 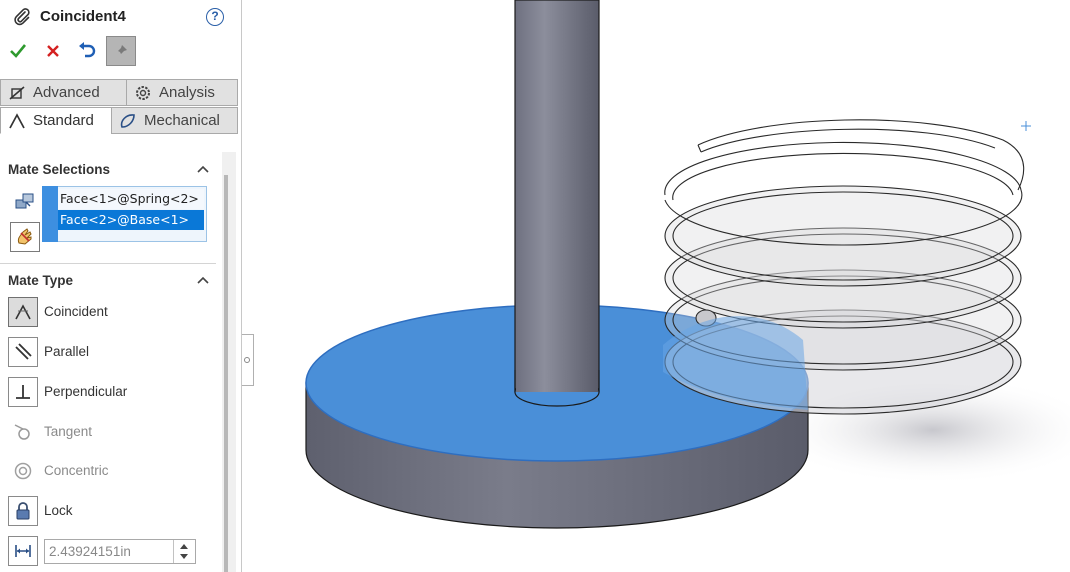 I want to click on tab-standard: Standard, so click(x=56, y=120).